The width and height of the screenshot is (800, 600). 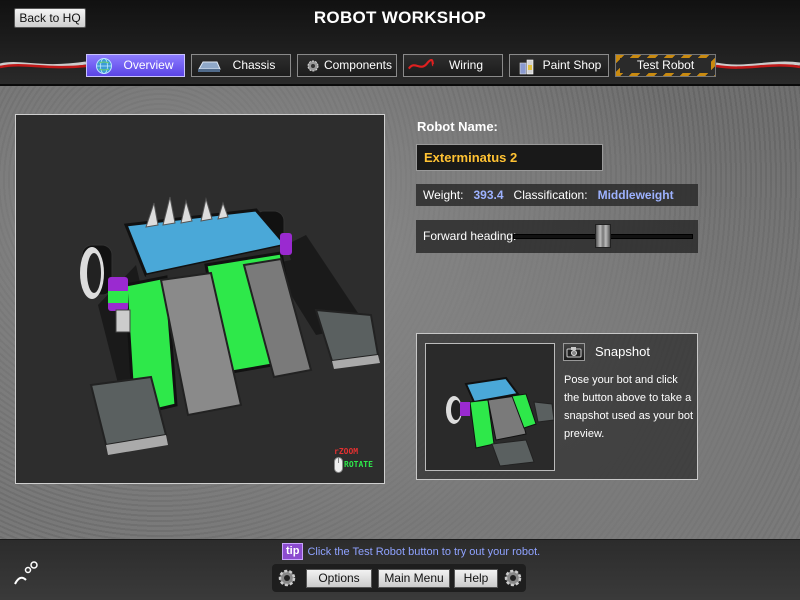 What do you see at coordinates (209, 65) in the screenshot?
I see `chassis-icon` at bounding box center [209, 65].